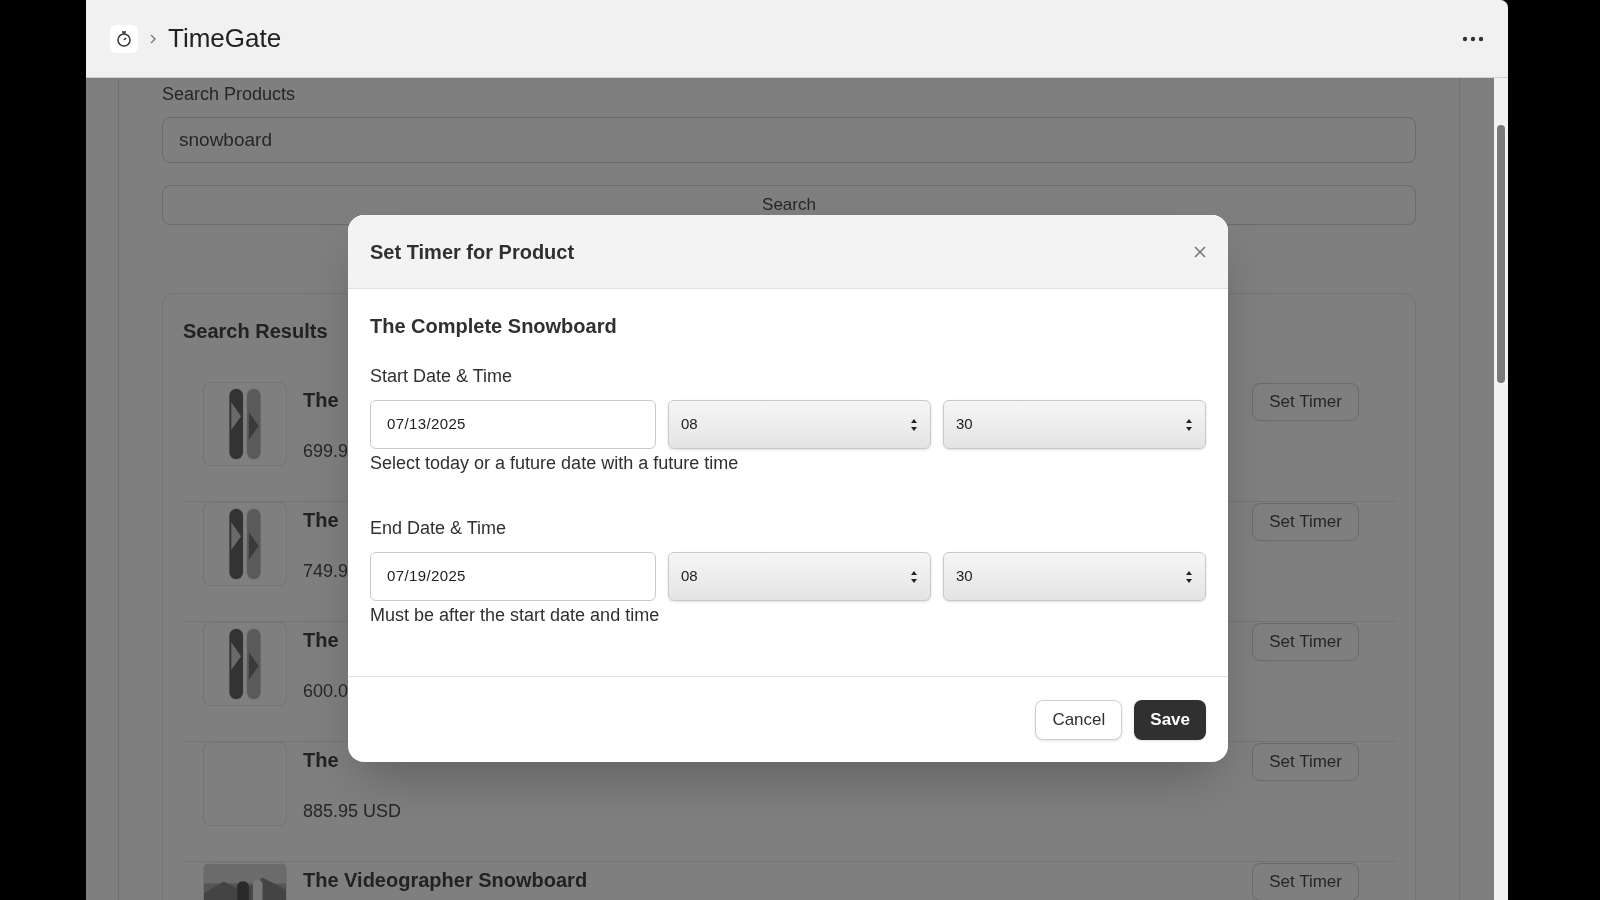 This screenshot has height=900, width=1600. What do you see at coordinates (554, 463) in the screenshot?
I see `help-text: Select today or a future date with a future time` at bounding box center [554, 463].